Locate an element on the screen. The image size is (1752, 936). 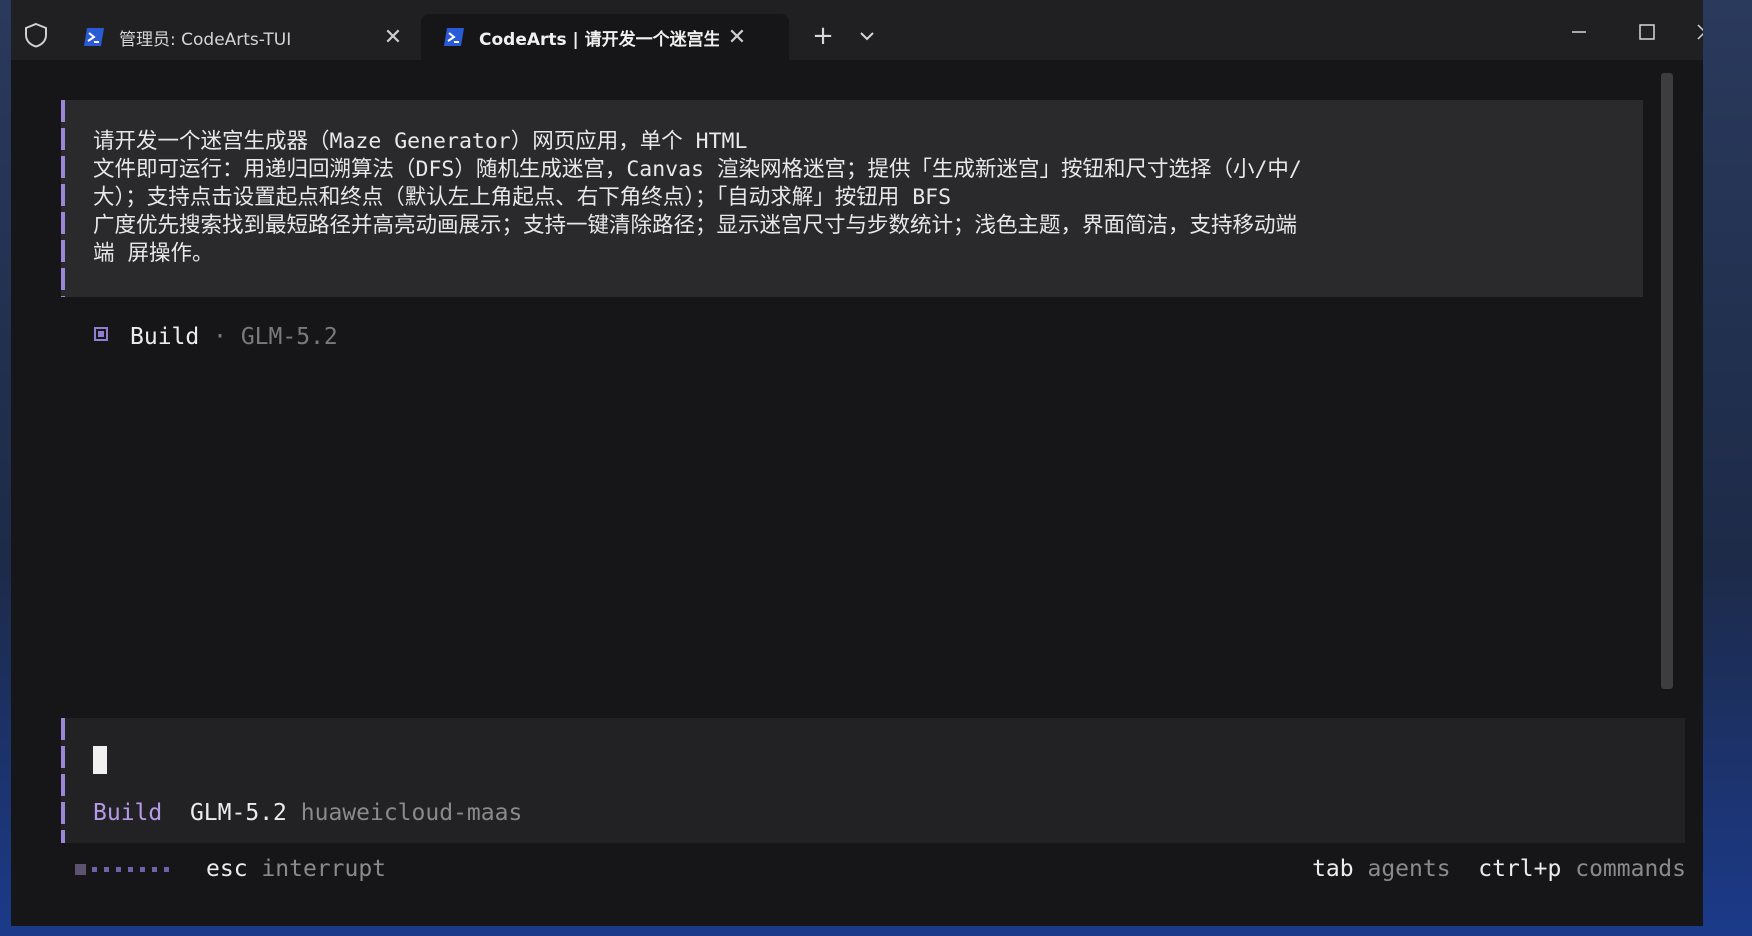
cmd-action: commands is located at coordinates (1630, 869).